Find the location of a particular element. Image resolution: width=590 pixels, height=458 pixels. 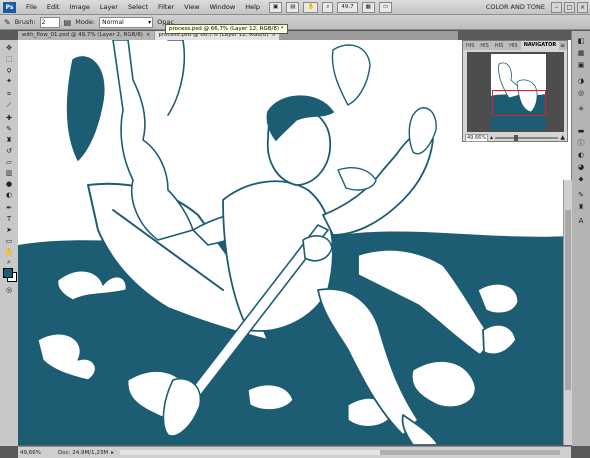

status-menu-icon: ▸ is located at coordinates (112, 453).